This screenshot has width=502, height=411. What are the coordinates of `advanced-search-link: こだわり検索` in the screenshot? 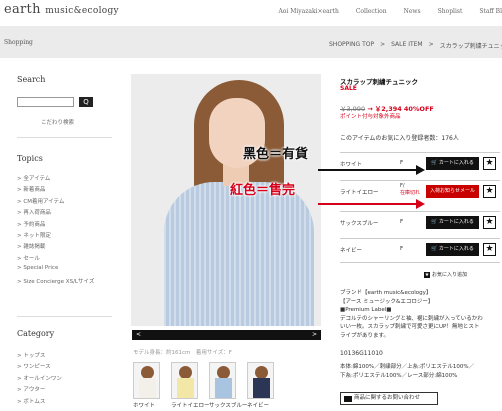 It's located at (57, 122).